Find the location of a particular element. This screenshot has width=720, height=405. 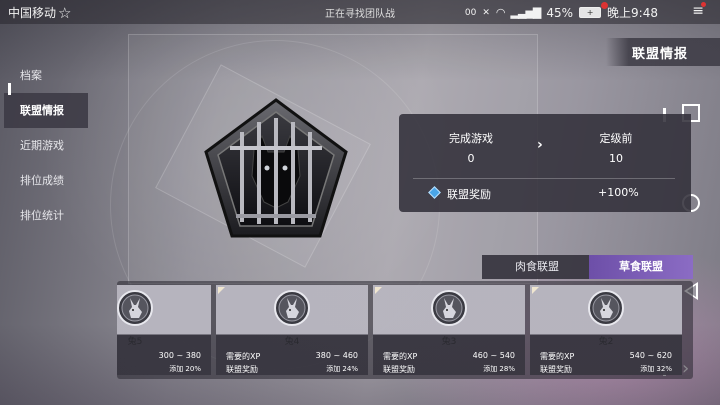

battery-percent: 45% is located at coordinates (560, 12).